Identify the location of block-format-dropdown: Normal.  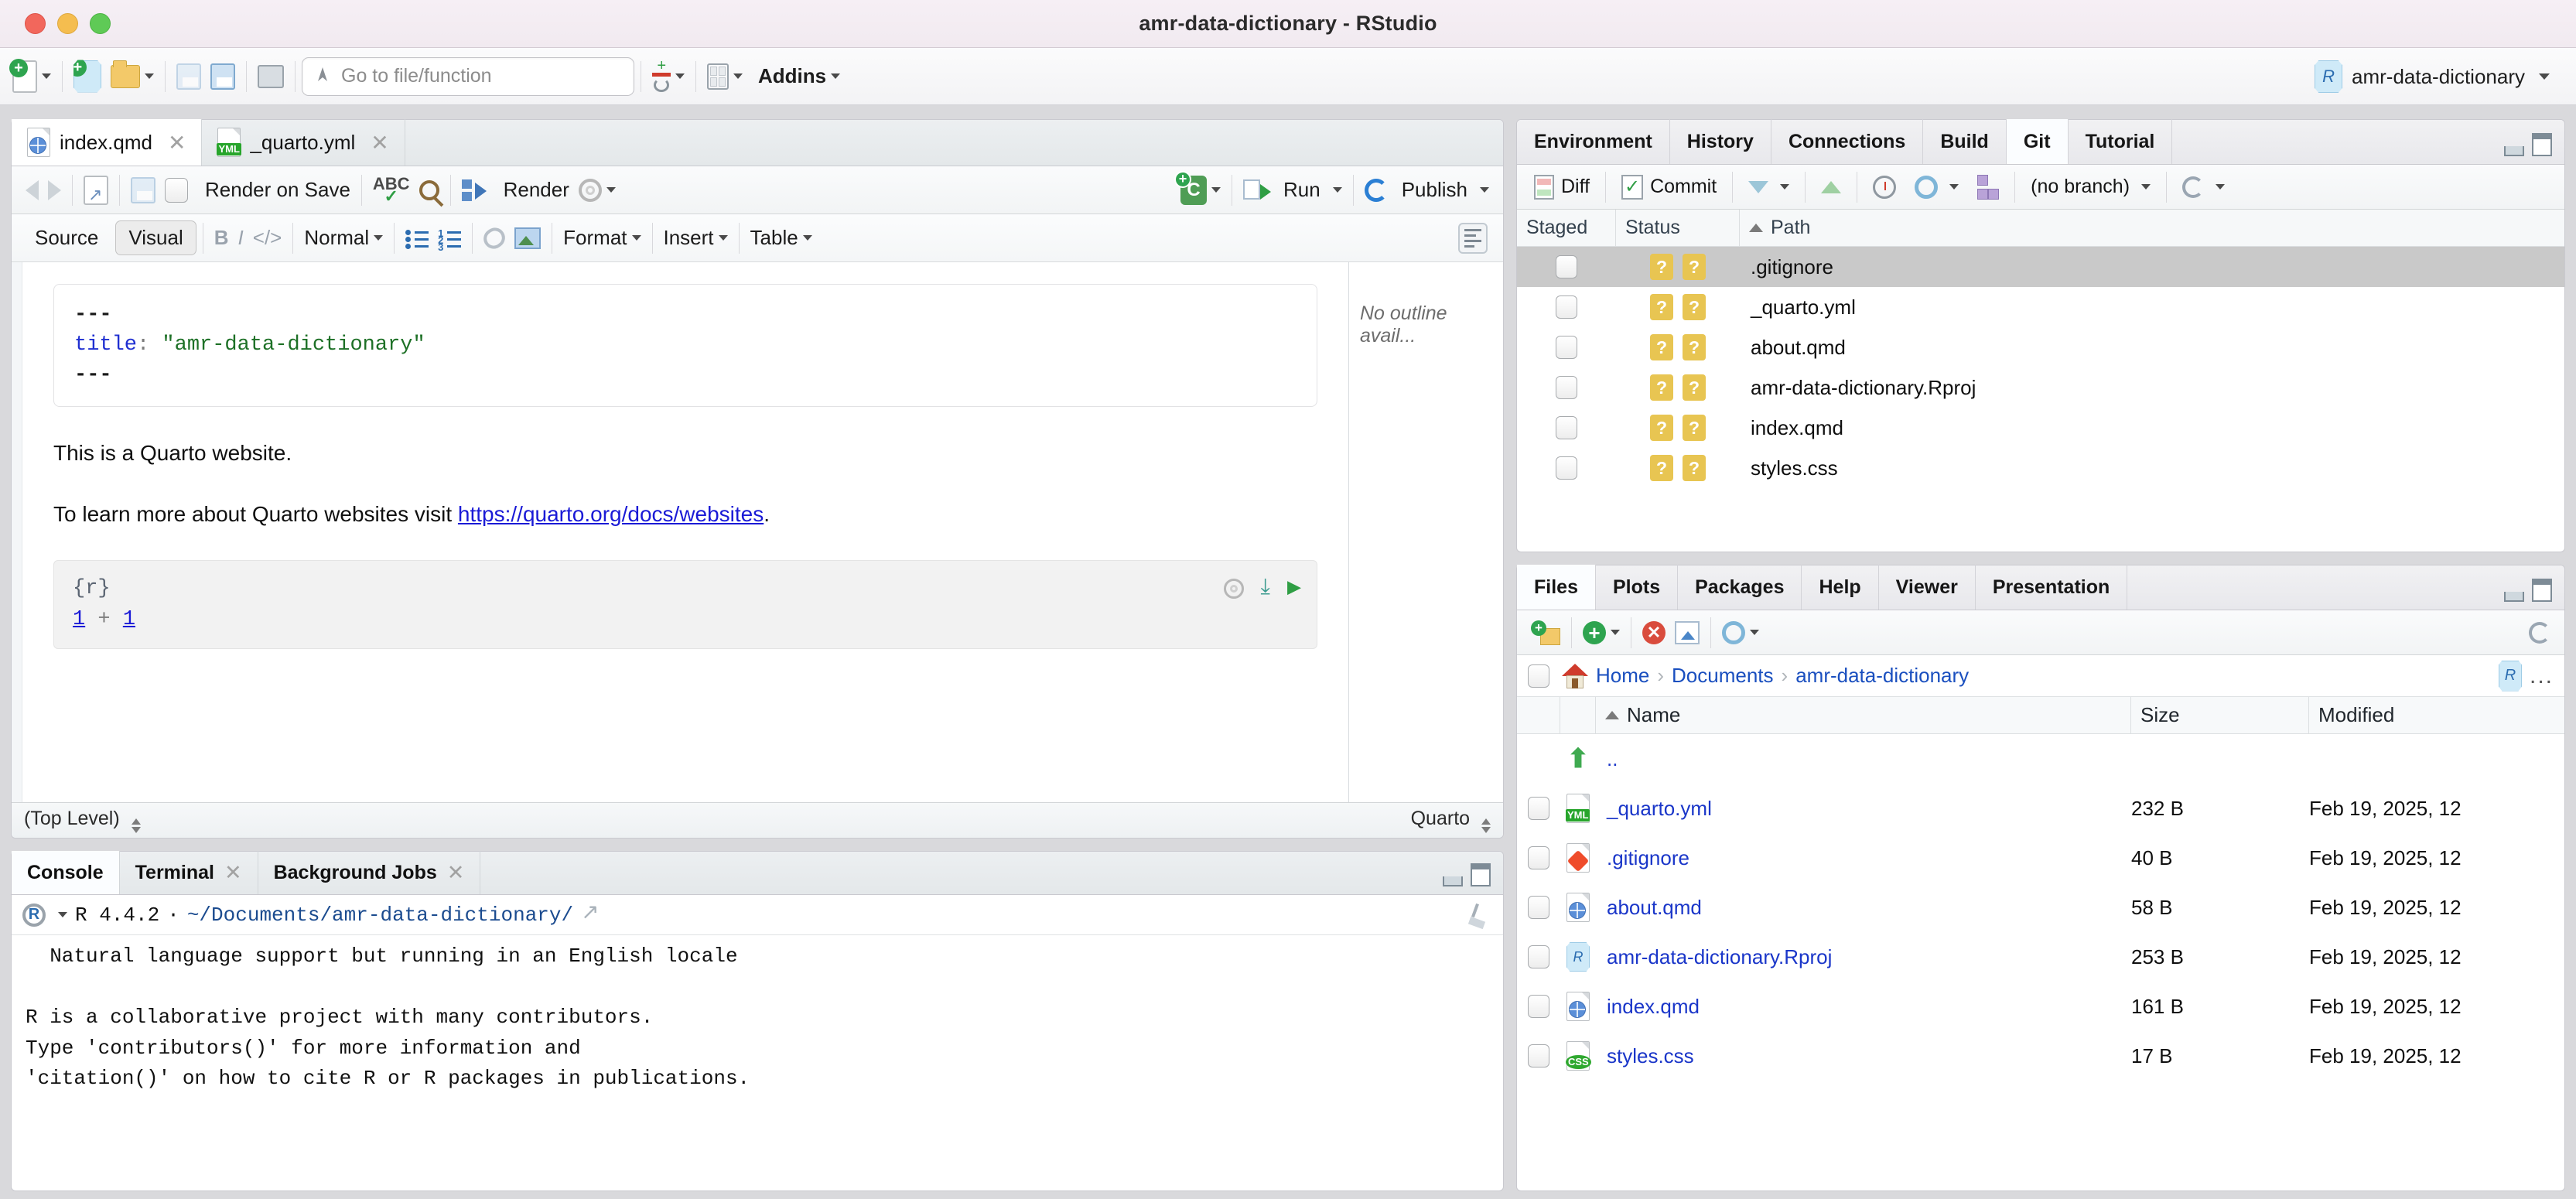
(343, 238).